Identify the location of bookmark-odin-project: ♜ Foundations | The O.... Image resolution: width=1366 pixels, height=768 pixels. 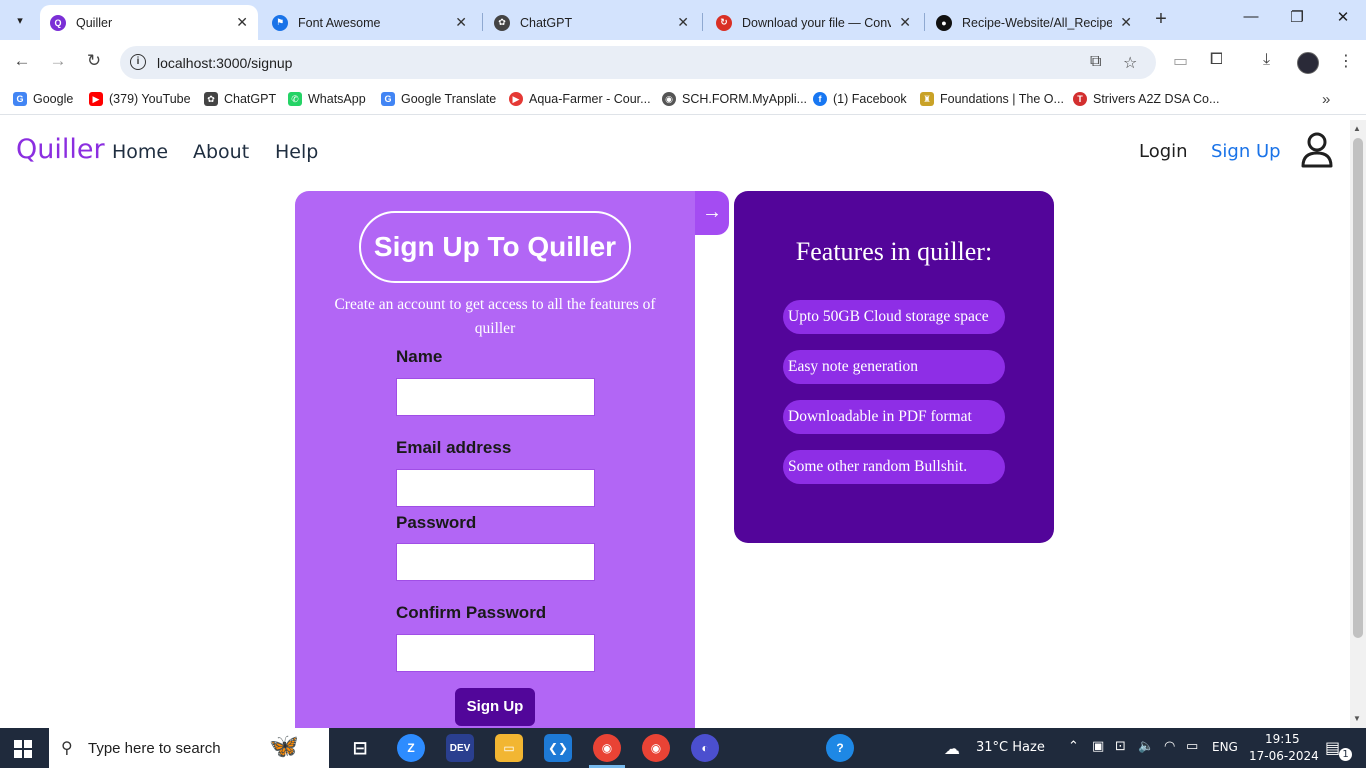
(992, 99).